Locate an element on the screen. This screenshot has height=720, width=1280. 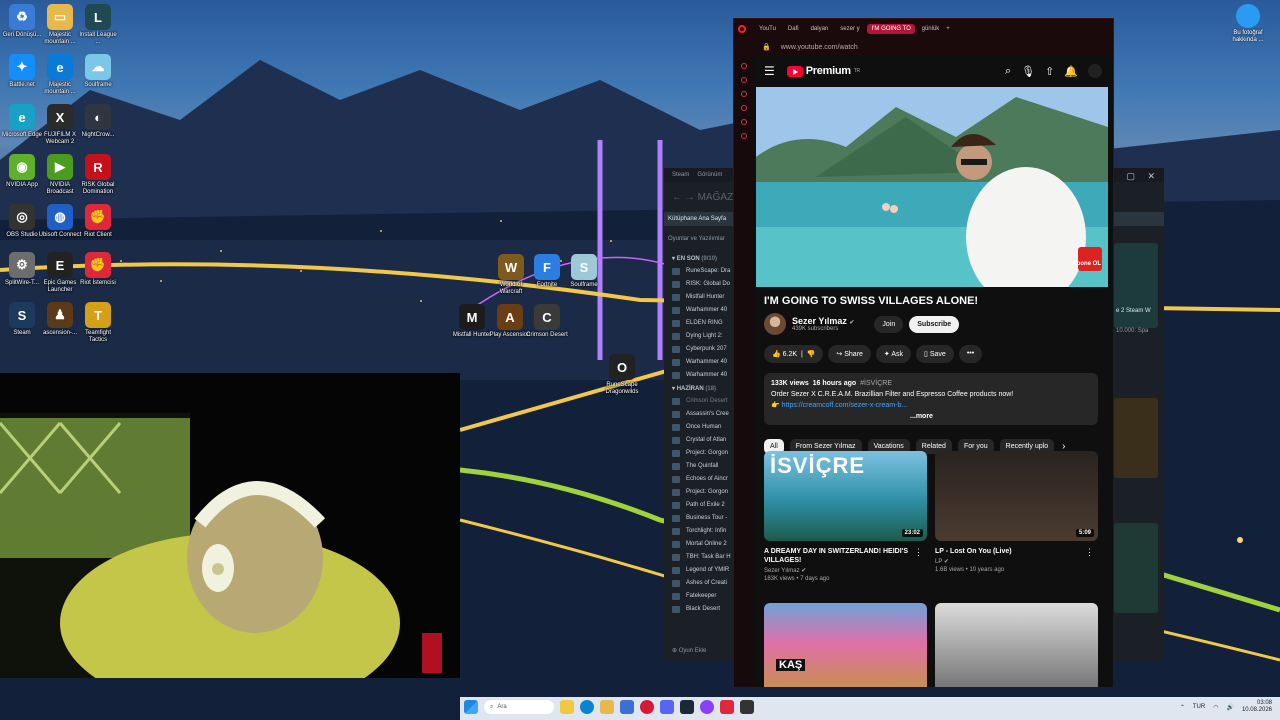
steam-game-item: Ashes of Creati is located at coordinates (699, 583).